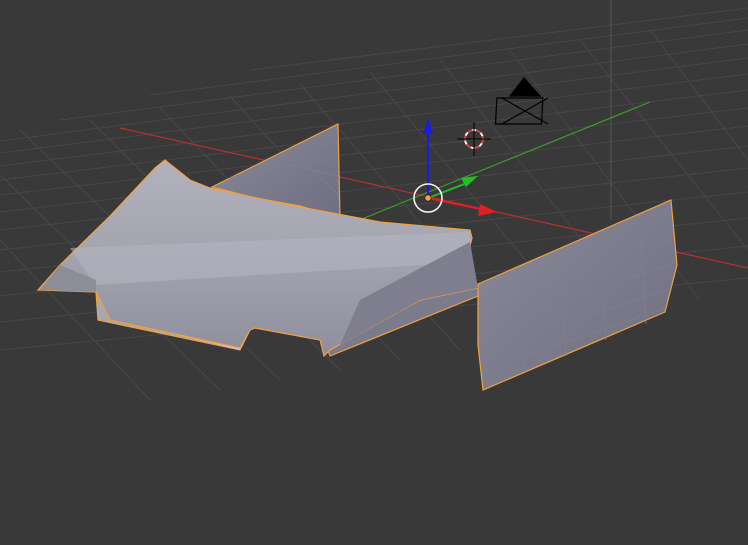  I want to click on side-panel-right, so click(577, 295).